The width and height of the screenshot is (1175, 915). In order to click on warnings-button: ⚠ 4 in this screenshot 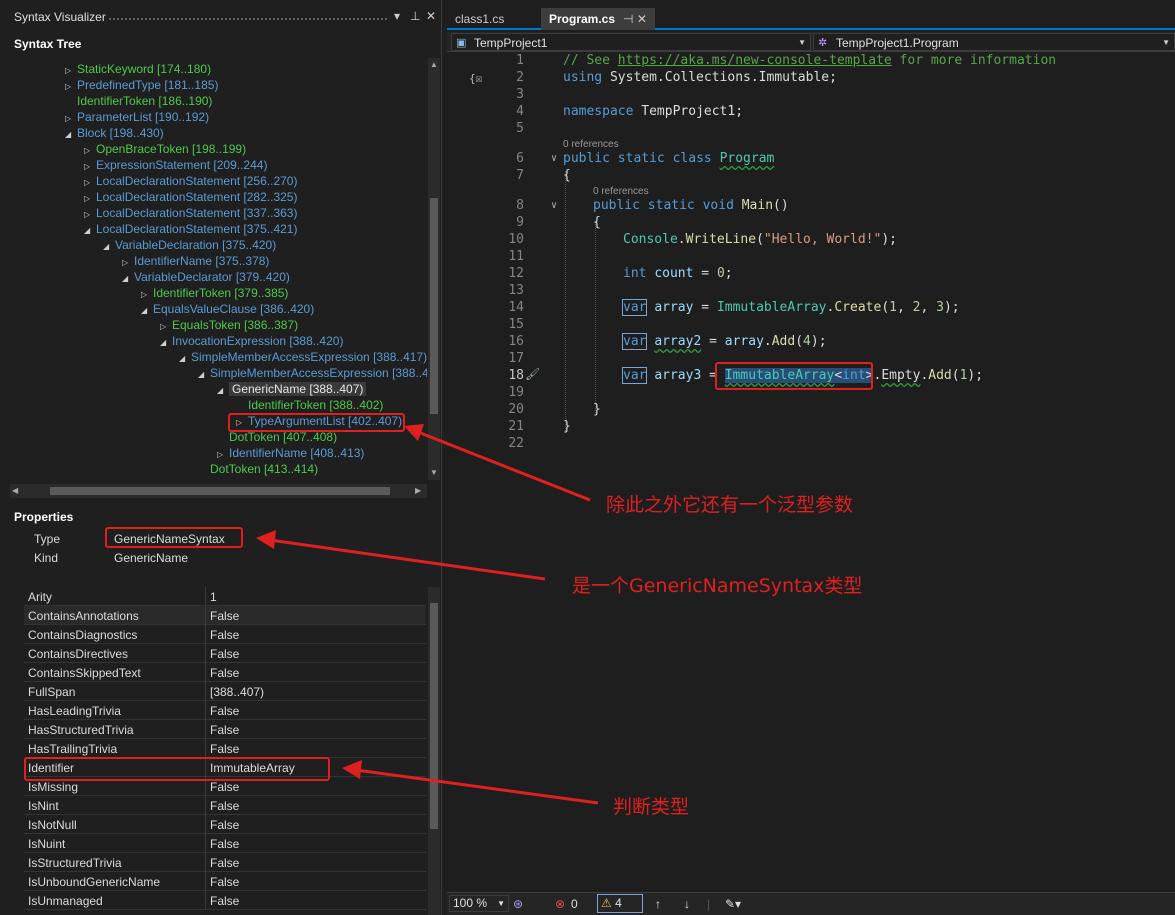, I will do `click(620, 903)`.